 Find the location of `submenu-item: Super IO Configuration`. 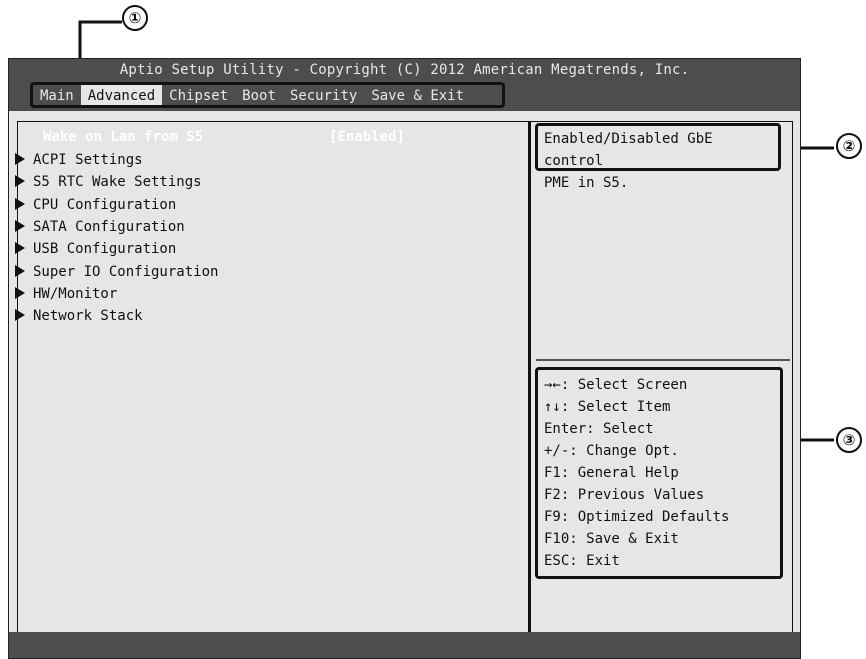

submenu-item: Super IO Configuration is located at coordinates (116, 272).